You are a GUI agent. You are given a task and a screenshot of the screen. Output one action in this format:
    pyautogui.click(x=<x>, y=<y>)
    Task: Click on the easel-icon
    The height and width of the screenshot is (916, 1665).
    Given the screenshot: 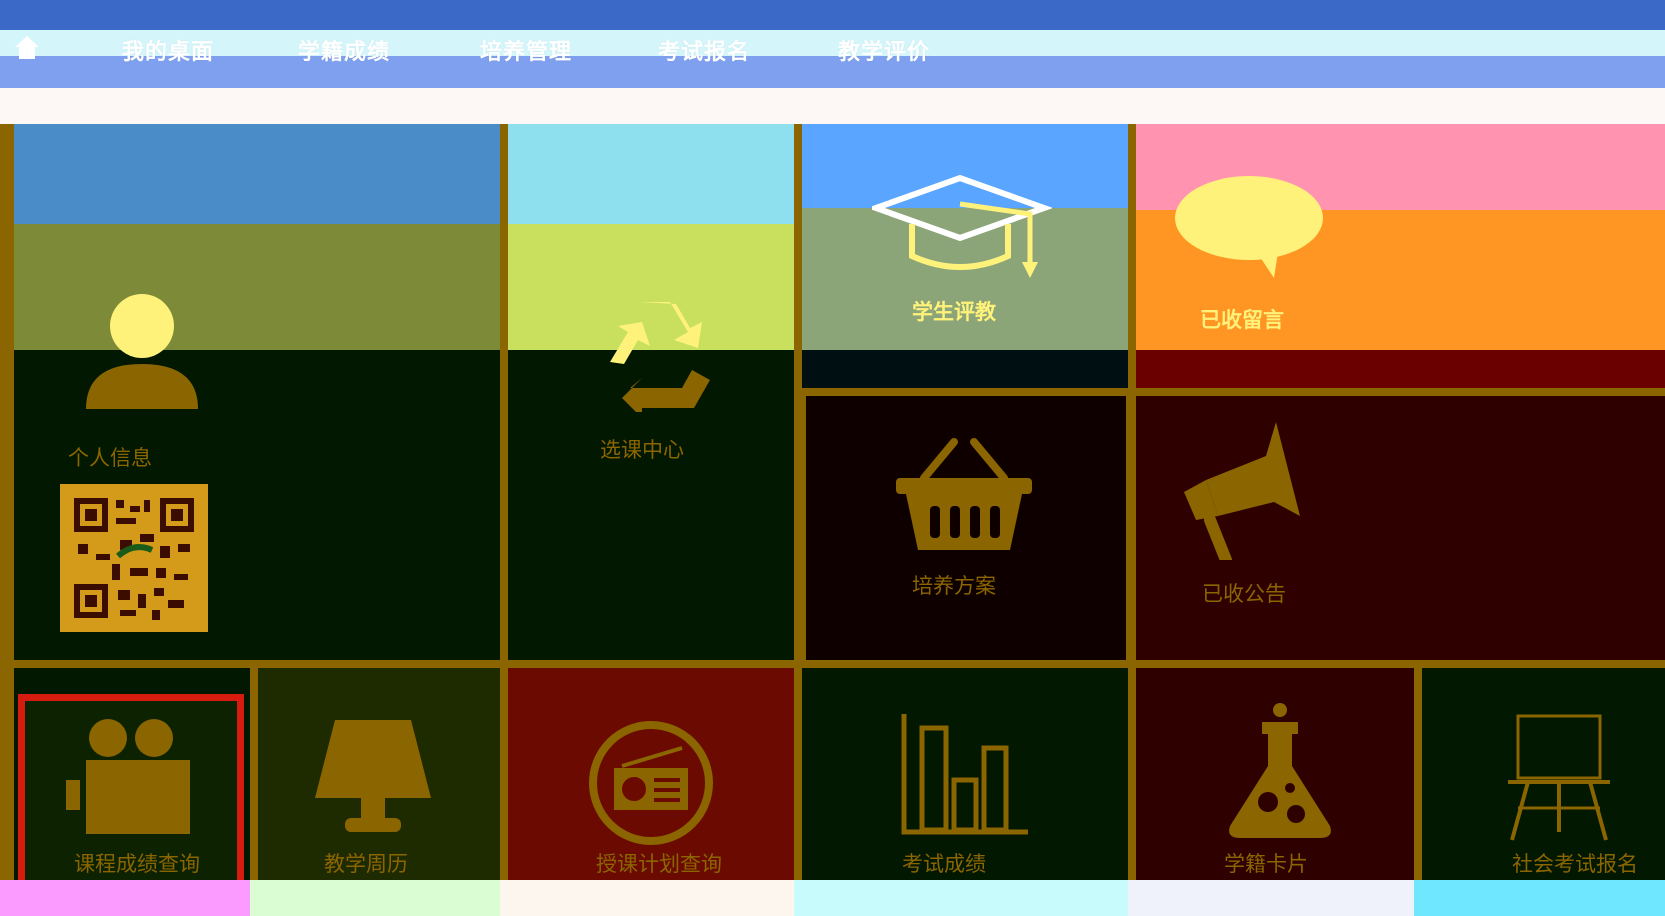 What is the action you would take?
    pyautogui.click(x=1559, y=777)
    